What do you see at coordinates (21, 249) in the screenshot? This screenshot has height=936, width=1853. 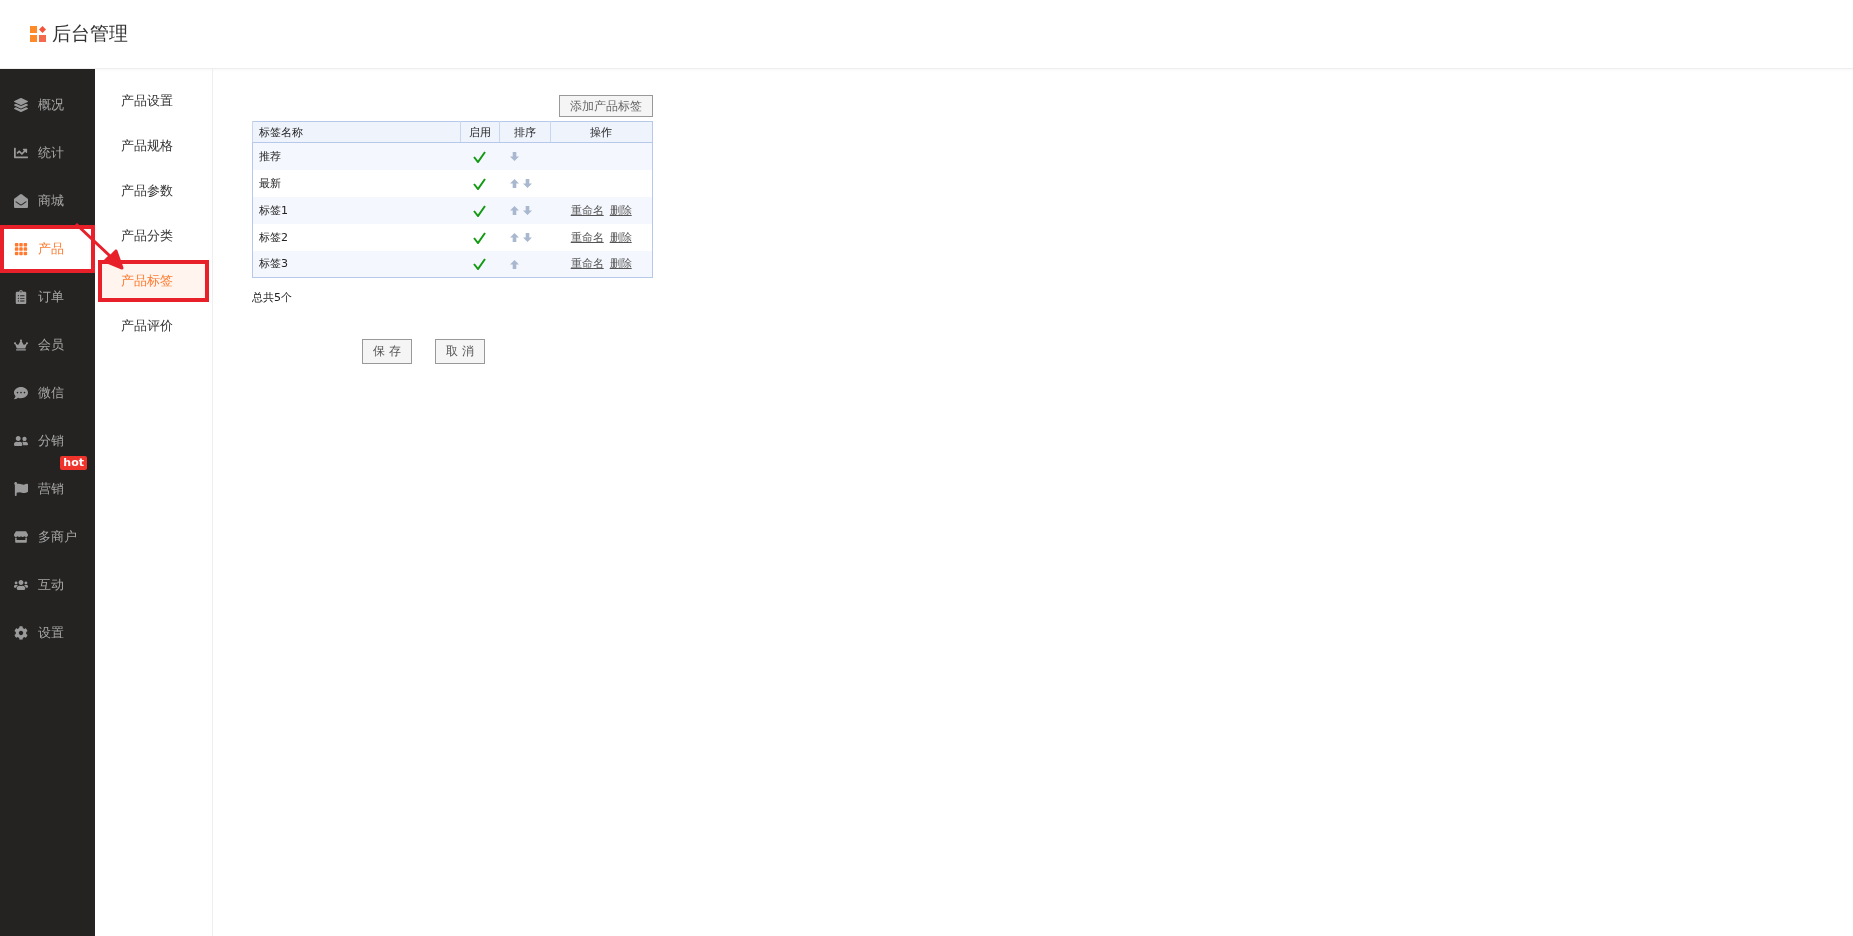 I see `grid-icon` at bounding box center [21, 249].